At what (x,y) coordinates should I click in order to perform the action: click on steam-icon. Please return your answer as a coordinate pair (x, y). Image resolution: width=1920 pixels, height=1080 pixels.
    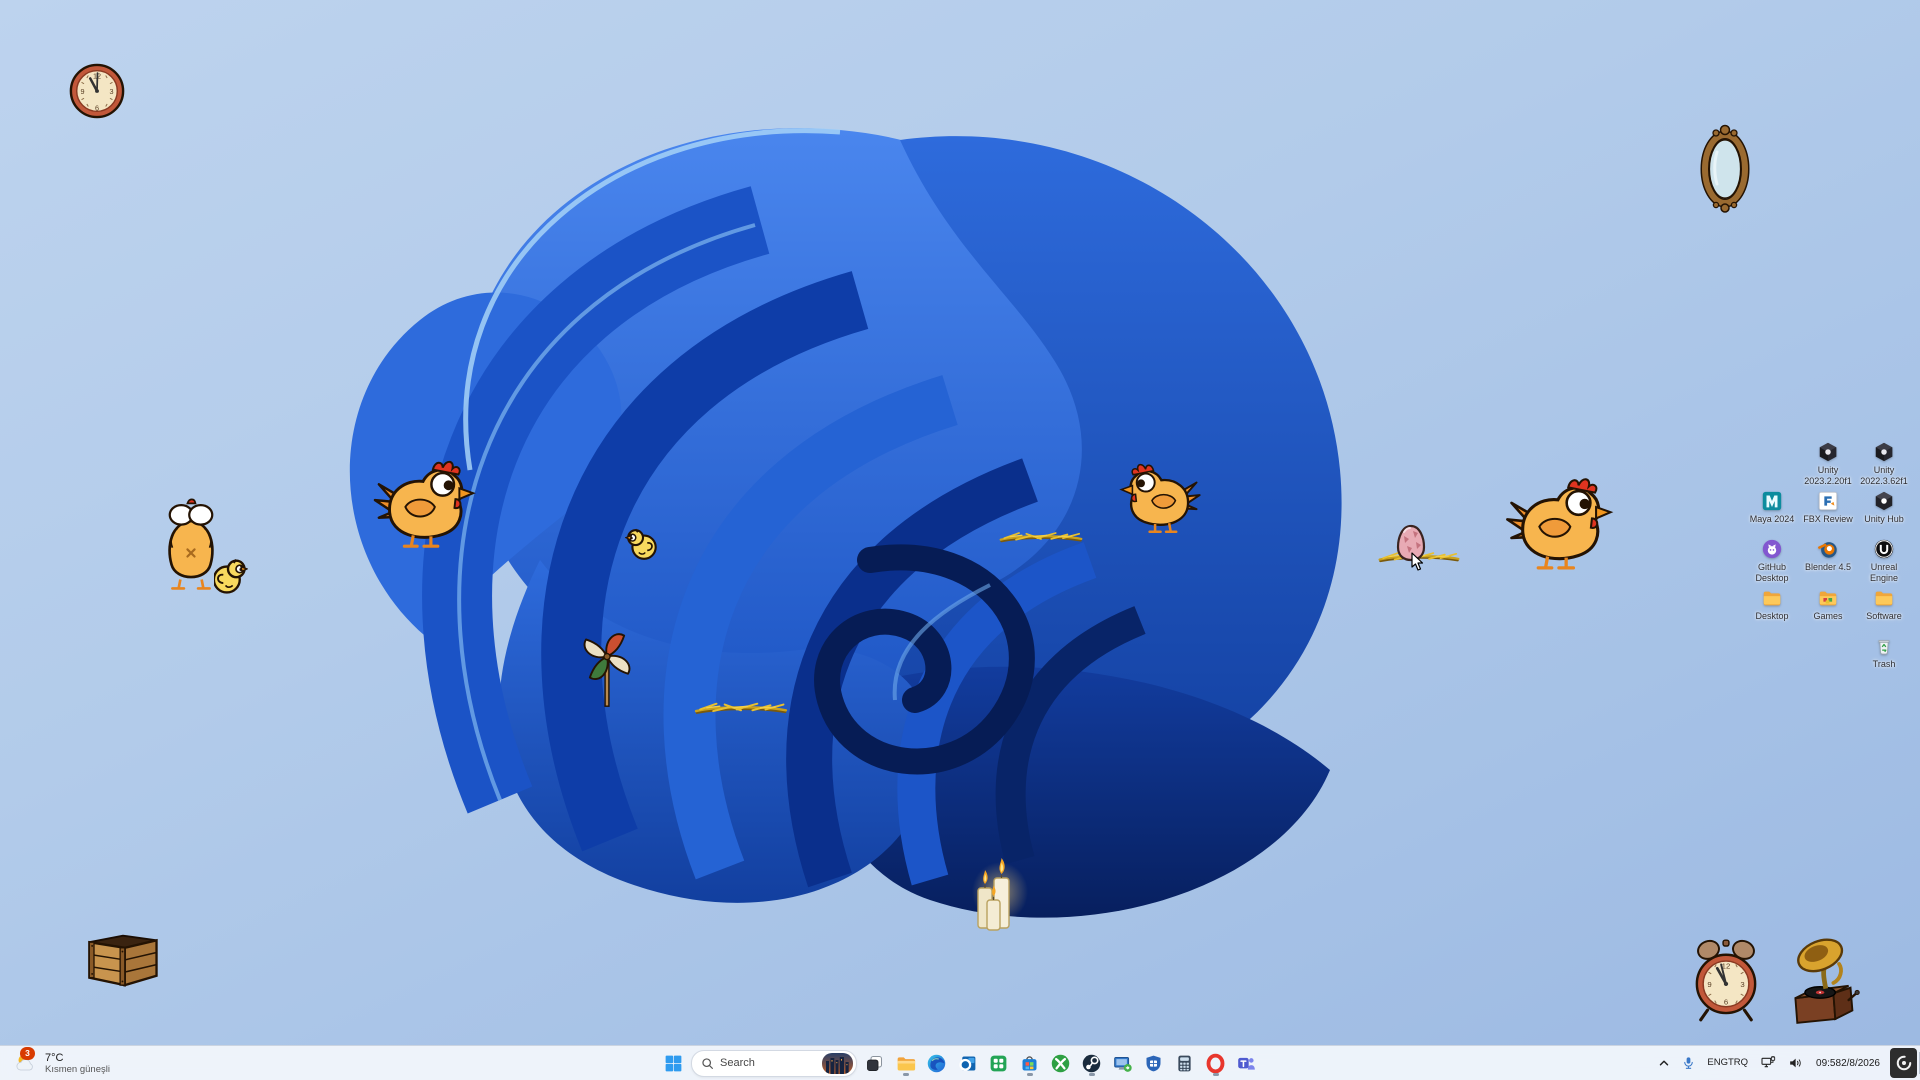
    Looking at the image, I should click on (1091, 1063).